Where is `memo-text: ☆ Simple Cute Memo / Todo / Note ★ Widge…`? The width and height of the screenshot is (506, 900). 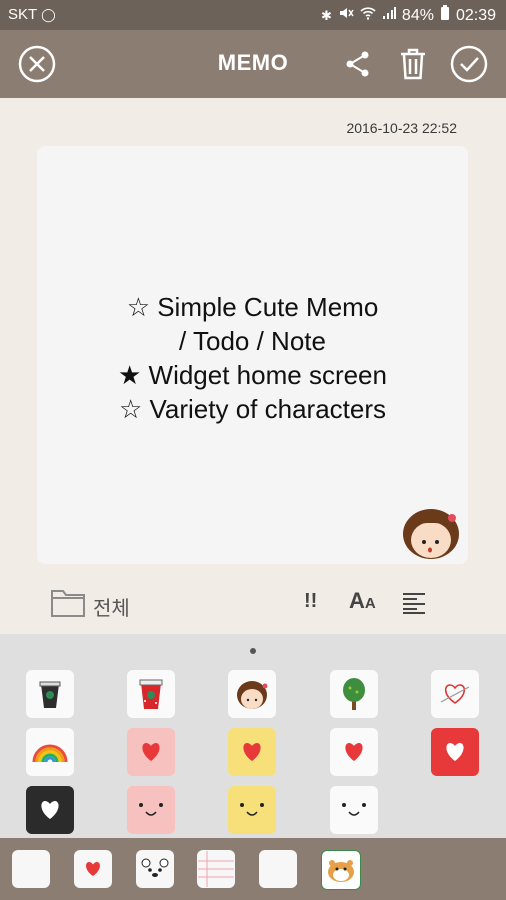 memo-text: ☆ Simple Cute Memo / Todo / Note ★ Widge… is located at coordinates (252, 358).